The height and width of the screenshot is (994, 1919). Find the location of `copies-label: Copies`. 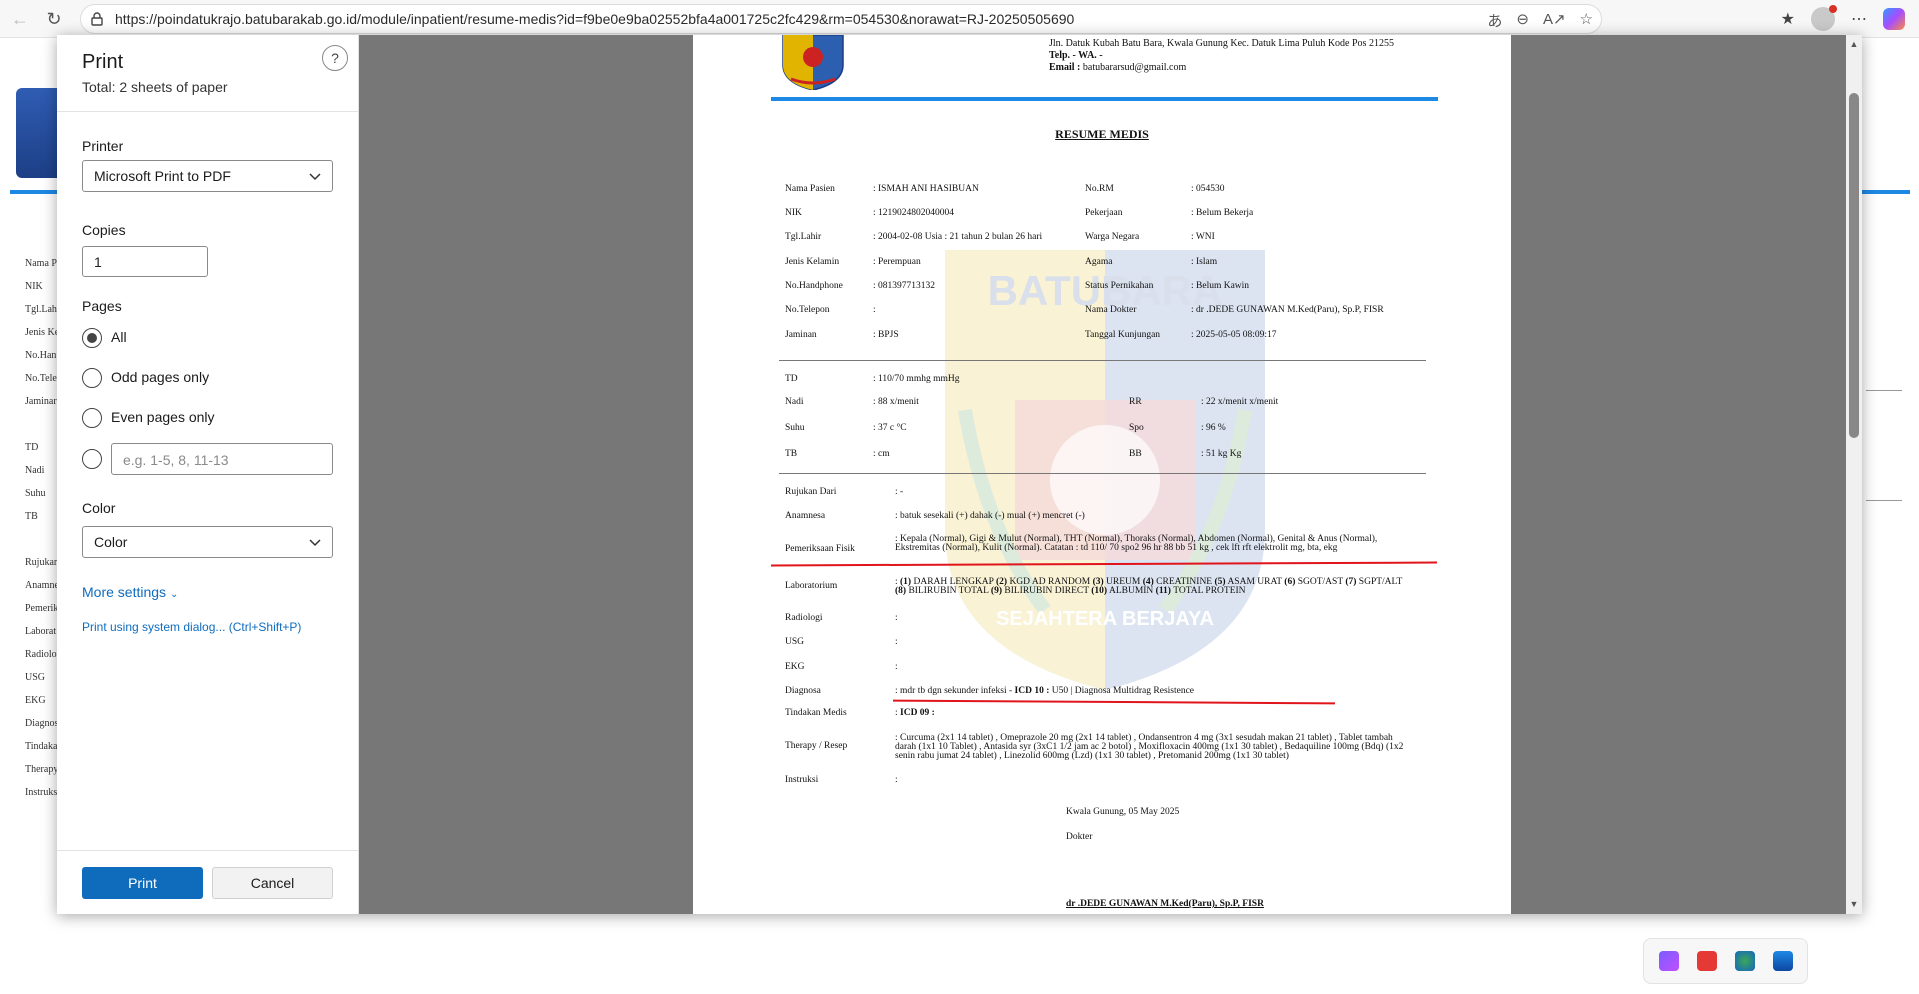

copies-label: Copies is located at coordinates (104, 230).